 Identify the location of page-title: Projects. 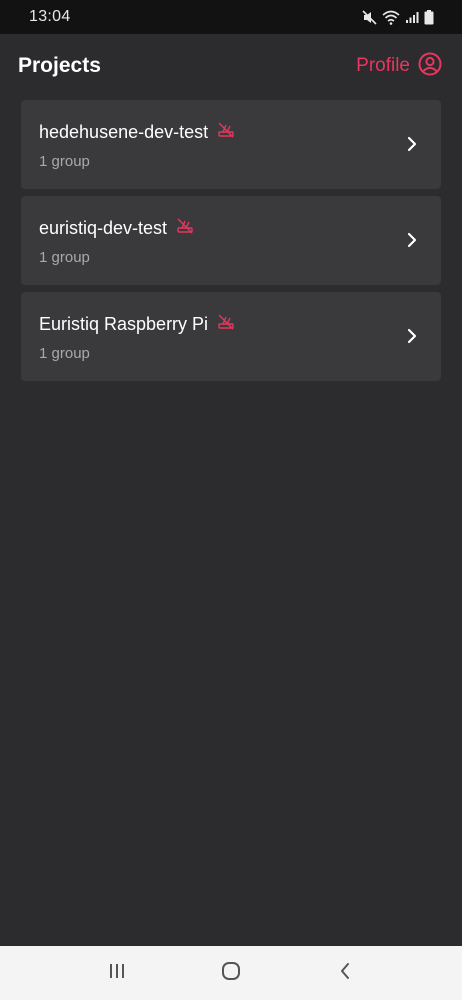
(59, 65).